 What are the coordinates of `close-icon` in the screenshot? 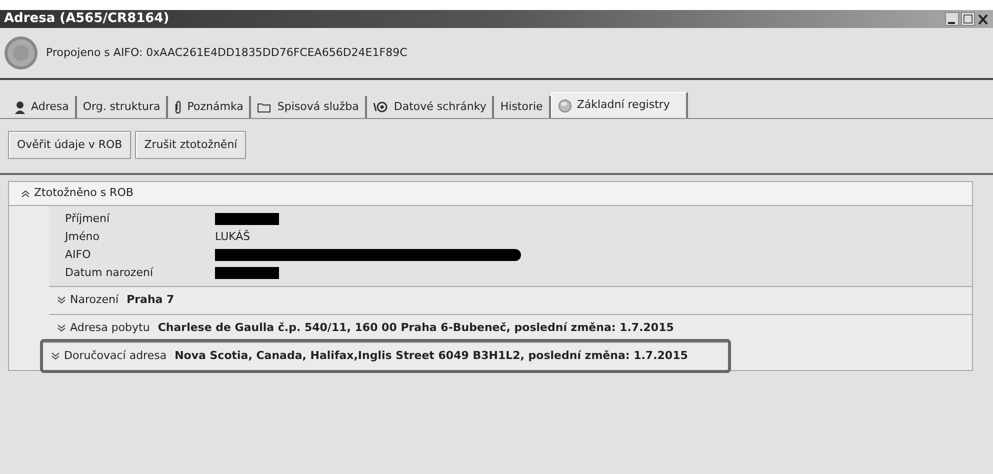 It's located at (983, 19).